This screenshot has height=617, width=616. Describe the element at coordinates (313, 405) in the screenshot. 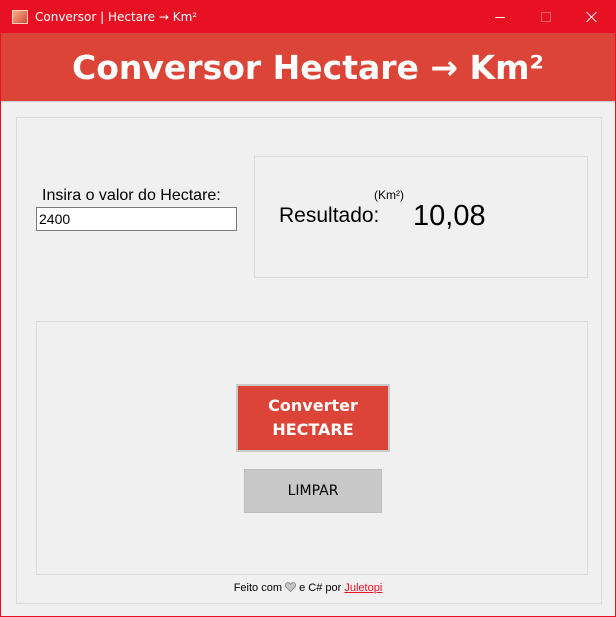

I see `convert-button-line1: Converter` at that location.